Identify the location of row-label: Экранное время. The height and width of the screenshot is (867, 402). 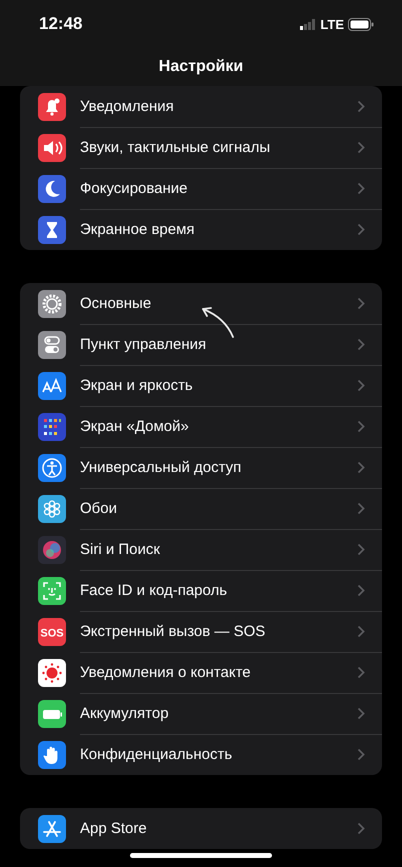
(138, 229).